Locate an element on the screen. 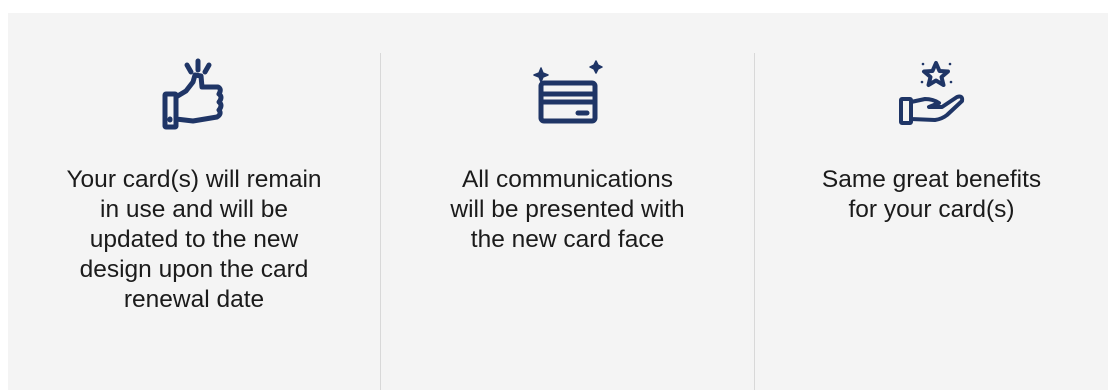  feature-line: updated to the new is located at coordinates (194, 239).